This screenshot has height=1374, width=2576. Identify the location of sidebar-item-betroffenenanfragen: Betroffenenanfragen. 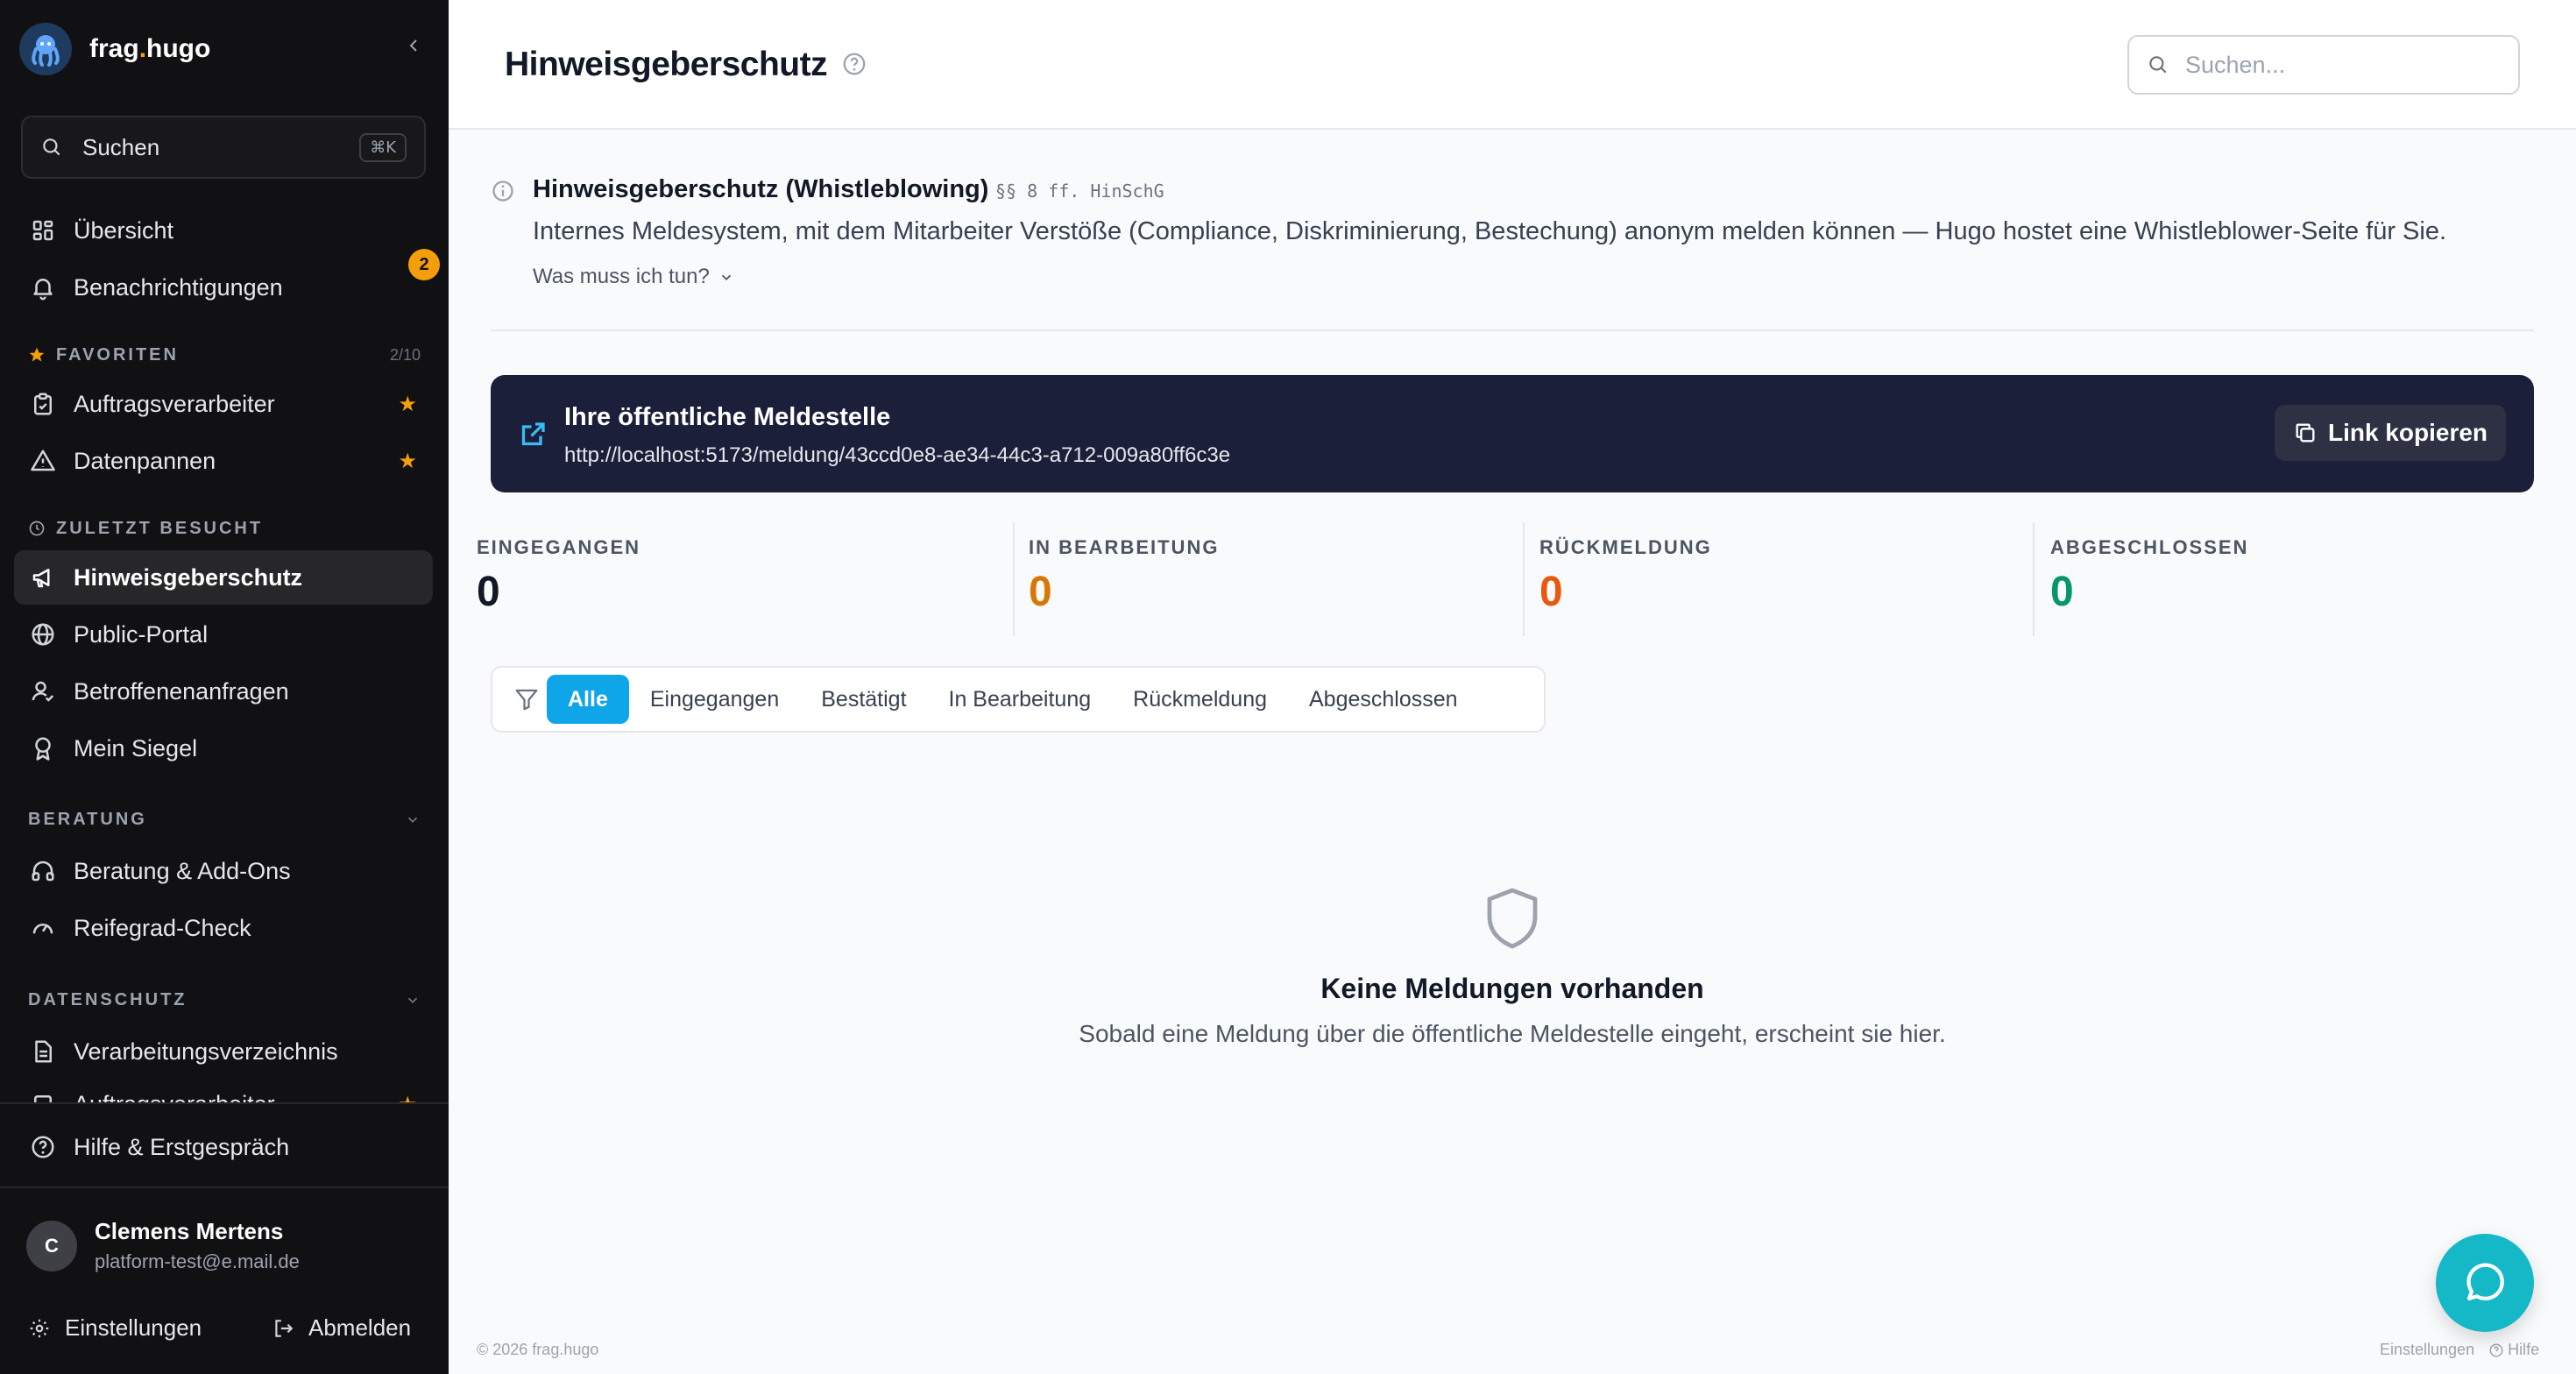
(223, 691).